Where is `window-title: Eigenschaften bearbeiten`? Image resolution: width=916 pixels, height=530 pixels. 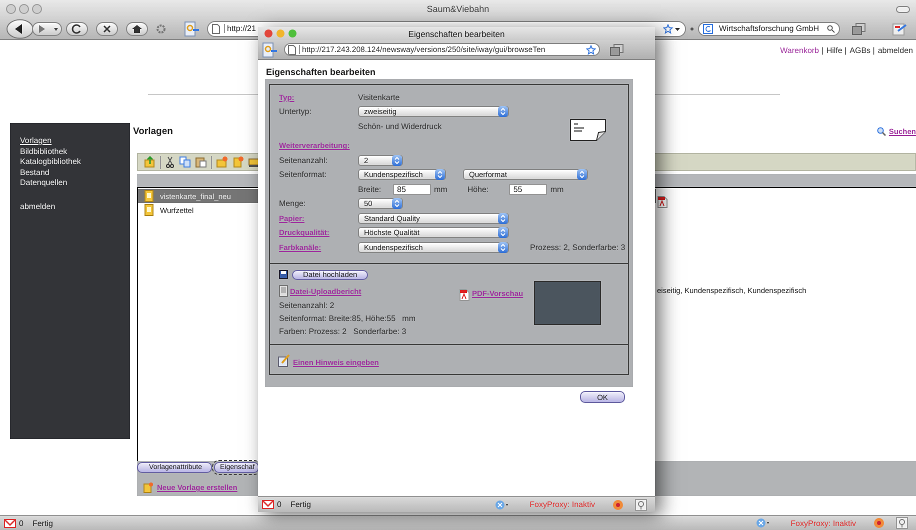 window-title: Eigenschaften bearbeiten is located at coordinates (456, 33).